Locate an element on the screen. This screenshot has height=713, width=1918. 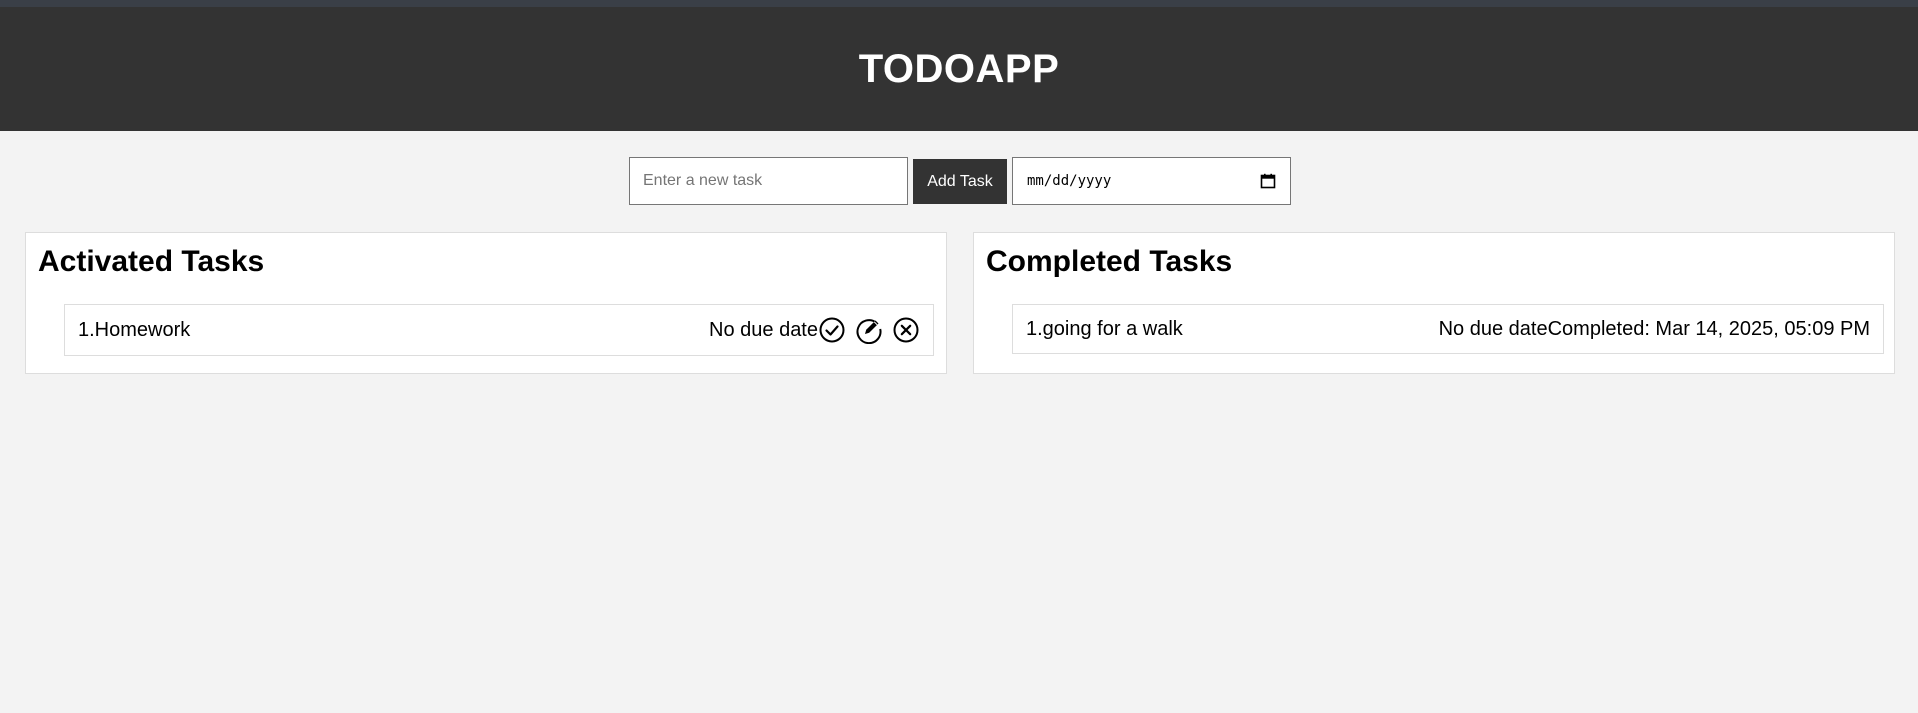
add-task-button: Add Task is located at coordinates (960, 181).